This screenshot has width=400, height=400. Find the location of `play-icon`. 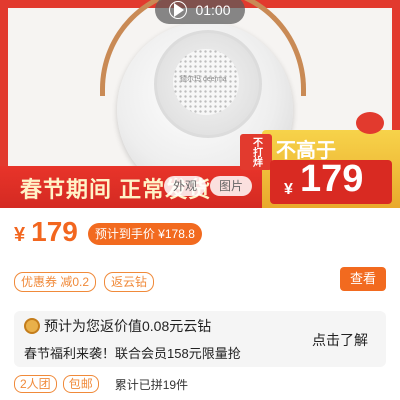

play-icon is located at coordinates (178, 10).